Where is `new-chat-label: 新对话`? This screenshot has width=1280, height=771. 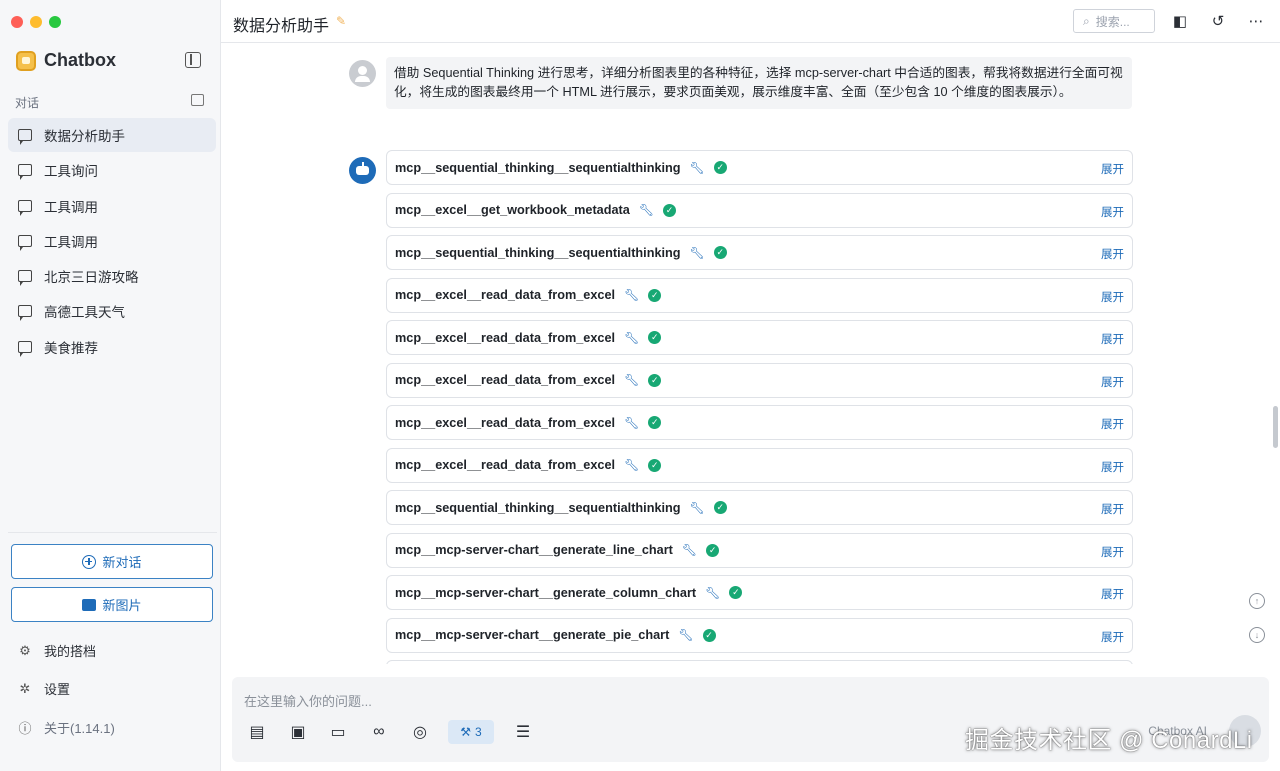 new-chat-label: 新对话 is located at coordinates (122, 562).